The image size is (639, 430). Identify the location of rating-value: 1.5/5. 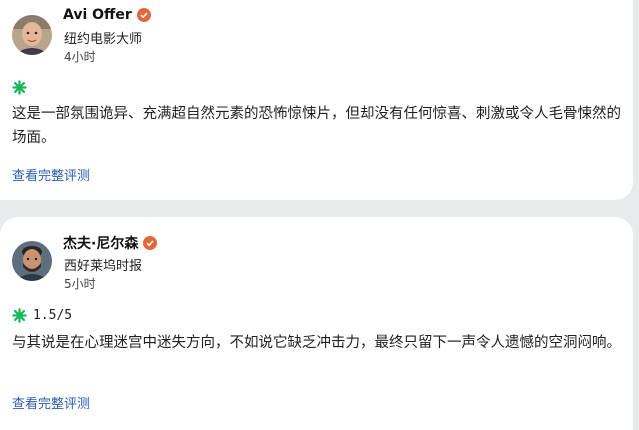
(53, 315).